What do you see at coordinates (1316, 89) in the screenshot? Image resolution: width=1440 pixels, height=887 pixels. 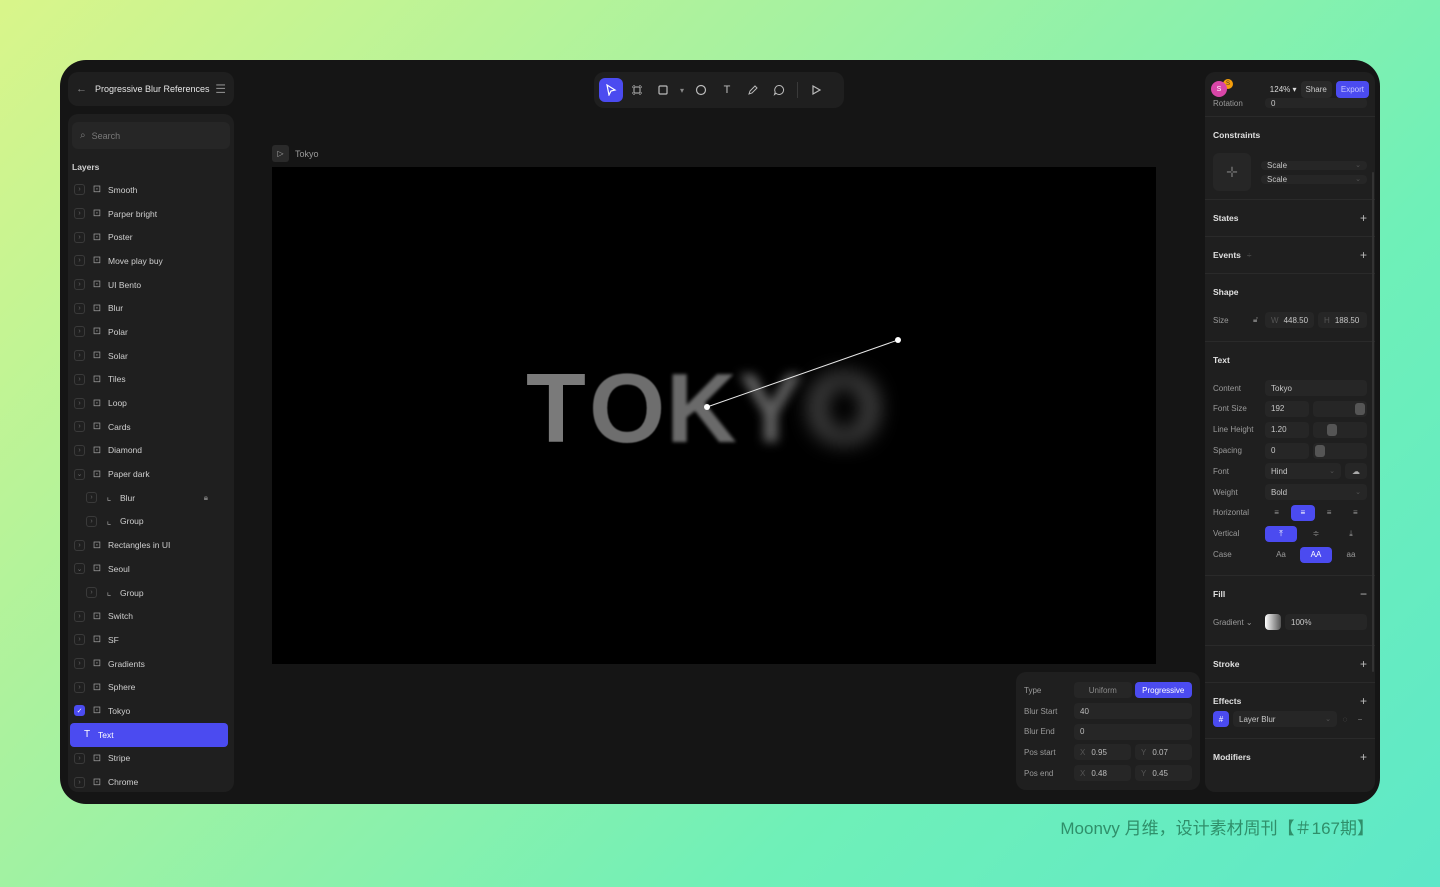 I see `share-button: Share` at bounding box center [1316, 89].